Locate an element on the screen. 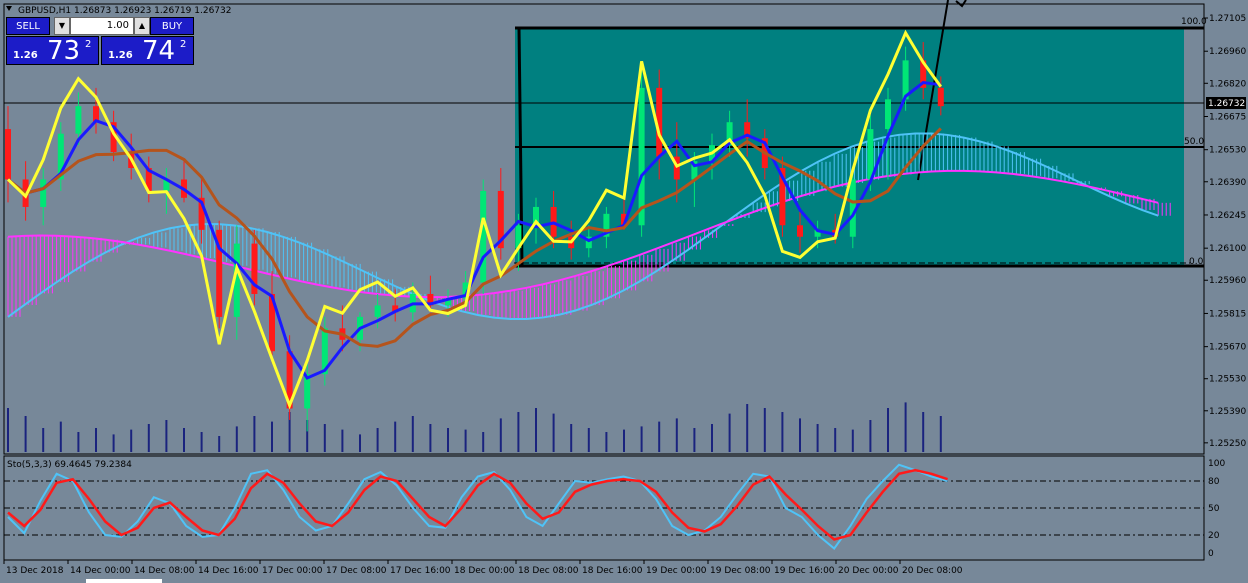 This screenshot has width=1248, height=583. buy-quote: 1.26 74 2 is located at coordinates (147, 50).